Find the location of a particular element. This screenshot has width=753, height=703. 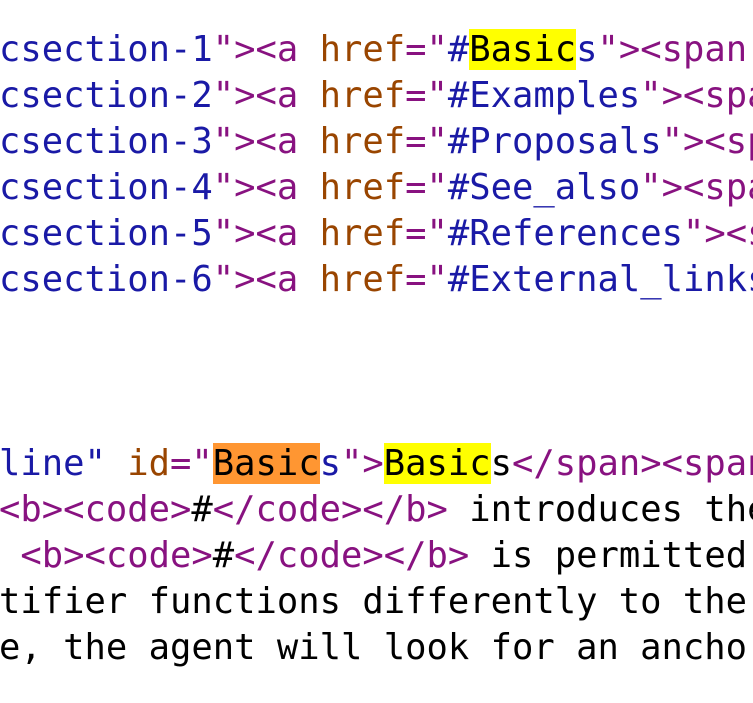

attr-value-fragment: csection-2 is located at coordinates (106, 95).